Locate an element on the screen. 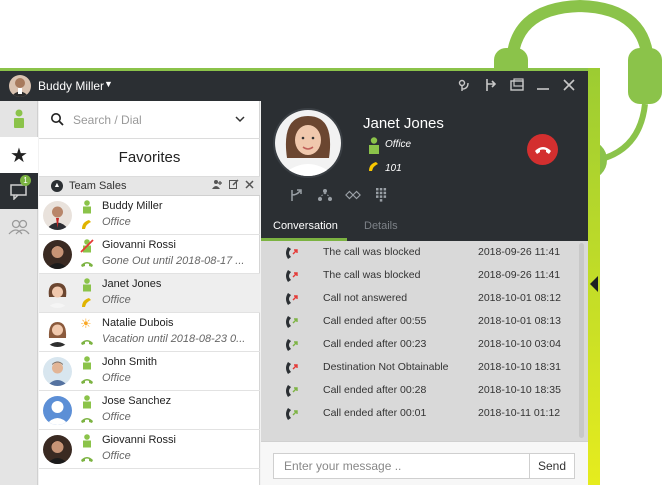  history-text: Call ended after 00:55 is located at coordinates (375, 321).